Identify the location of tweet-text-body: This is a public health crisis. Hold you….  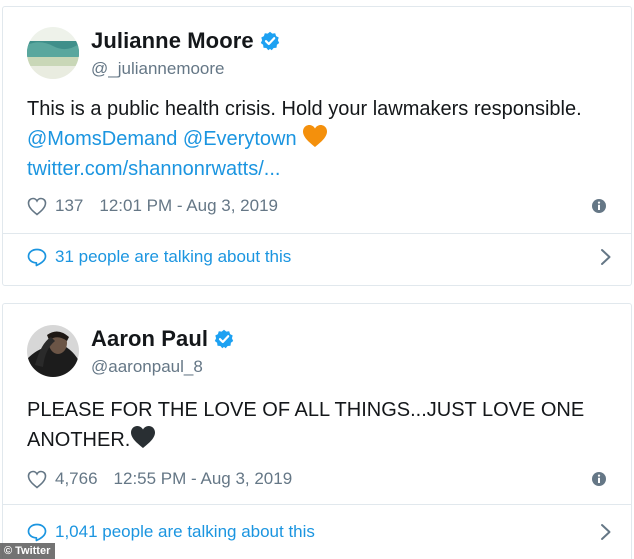
(304, 109).